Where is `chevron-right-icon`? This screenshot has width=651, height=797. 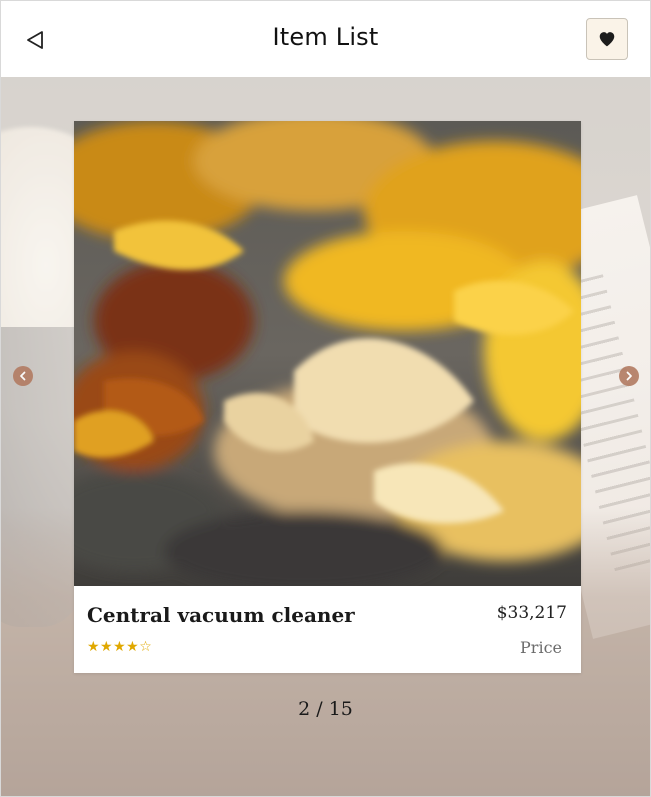
chevron-right-icon is located at coordinates (629, 376).